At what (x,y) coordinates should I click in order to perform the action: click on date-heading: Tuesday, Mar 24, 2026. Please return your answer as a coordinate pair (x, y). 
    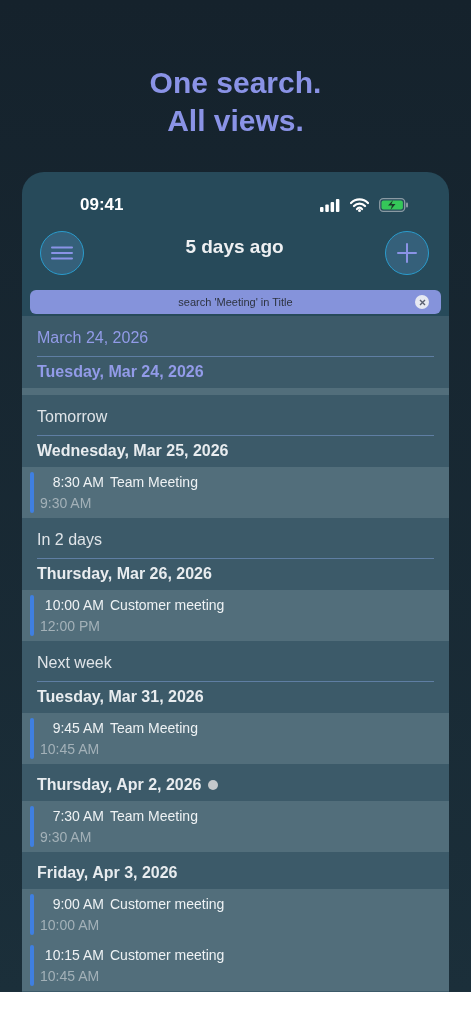
    Looking at the image, I should click on (120, 372).